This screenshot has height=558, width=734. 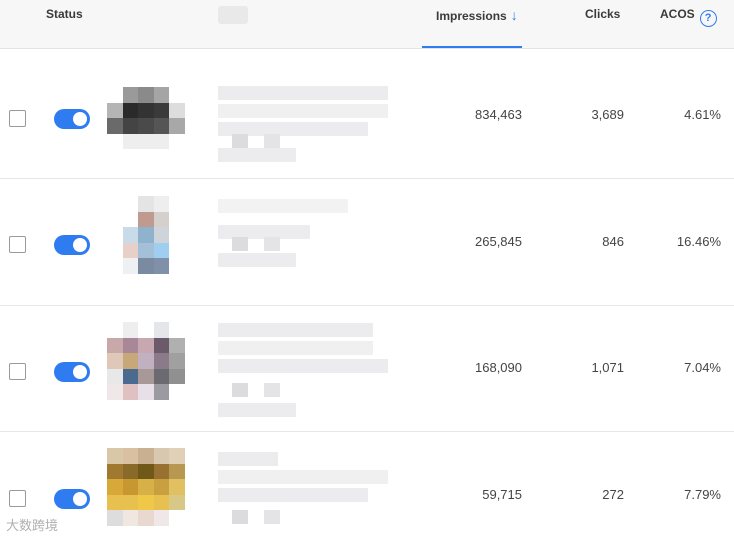 I want to click on clicks-value: 272, so click(x=613, y=494).